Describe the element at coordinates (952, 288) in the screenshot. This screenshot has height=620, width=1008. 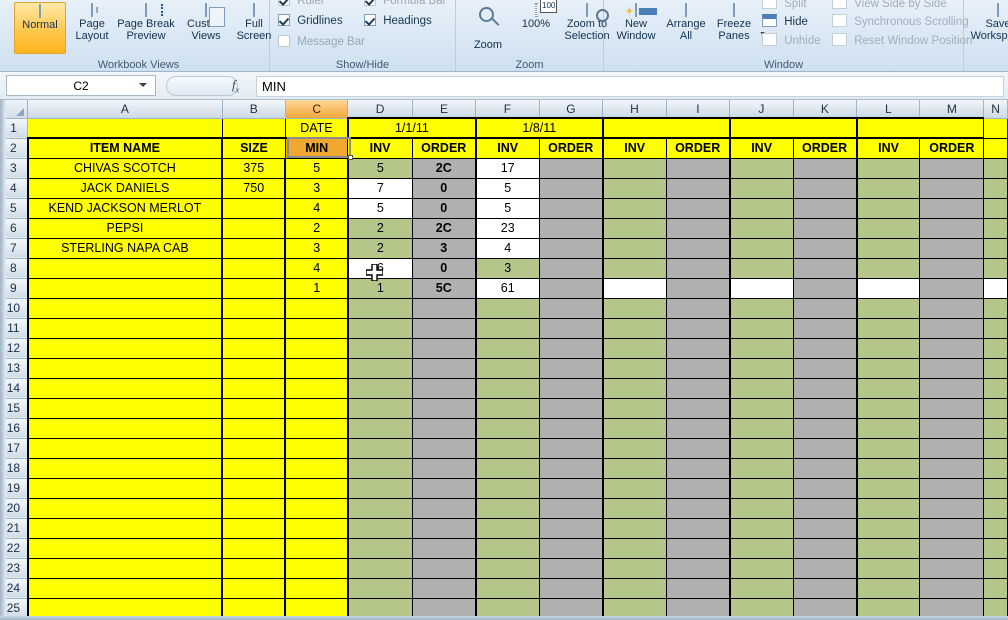
I see `cell-m9-order` at that location.